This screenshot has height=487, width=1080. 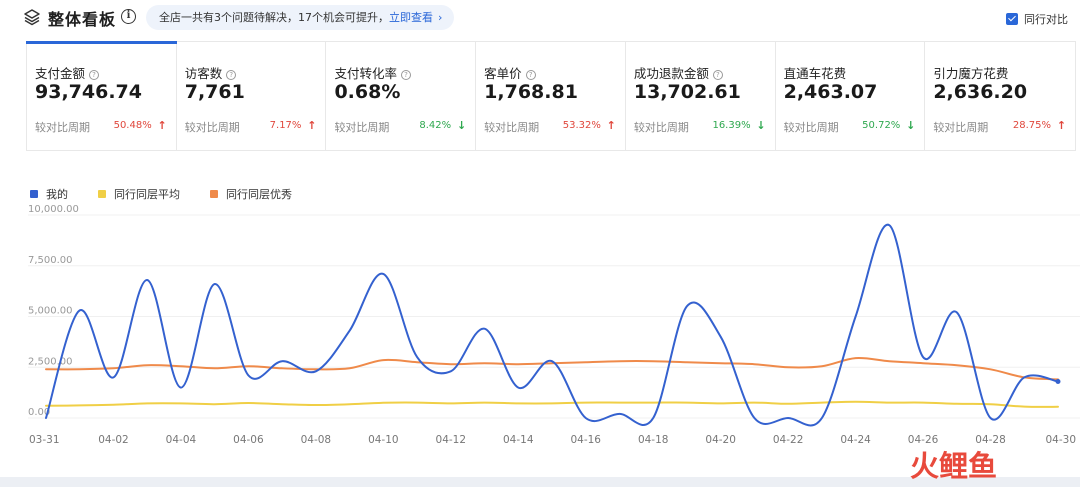 What do you see at coordinates (316, 440) in the screenshot?
I see `x-tick-label: 04-08` at bounding box center [316, 440].